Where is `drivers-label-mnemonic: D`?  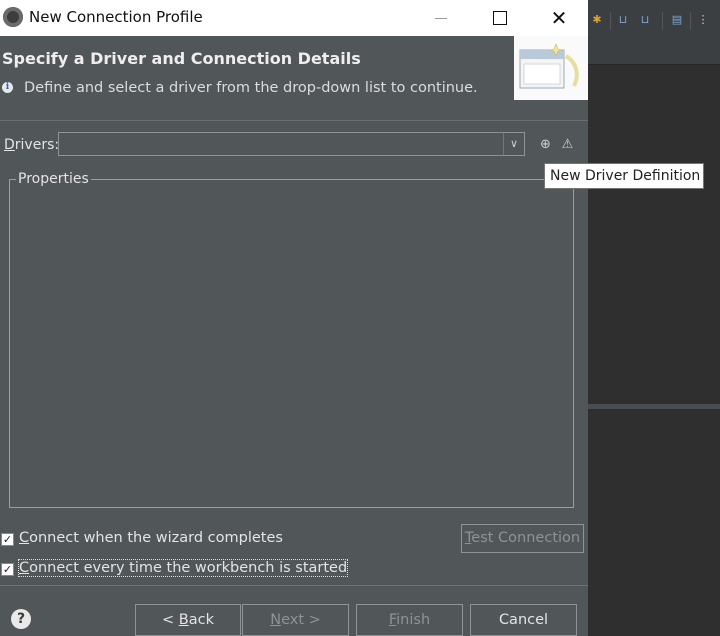
drivers-label-mnemonic: D is located at coordinates (9, 145).